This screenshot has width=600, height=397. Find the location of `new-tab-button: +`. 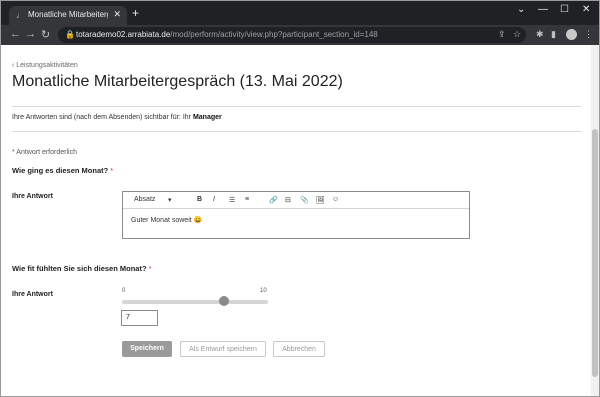

new-tab-button: + is located at coordinates (135, 13).